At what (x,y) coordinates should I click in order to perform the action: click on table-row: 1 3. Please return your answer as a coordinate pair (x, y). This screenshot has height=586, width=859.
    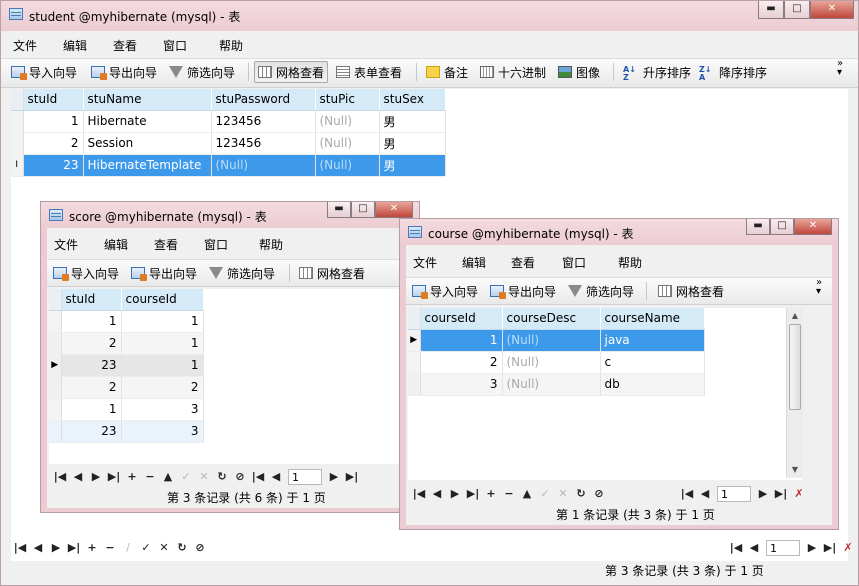
    Looking at the image, I should click on (126, 409).